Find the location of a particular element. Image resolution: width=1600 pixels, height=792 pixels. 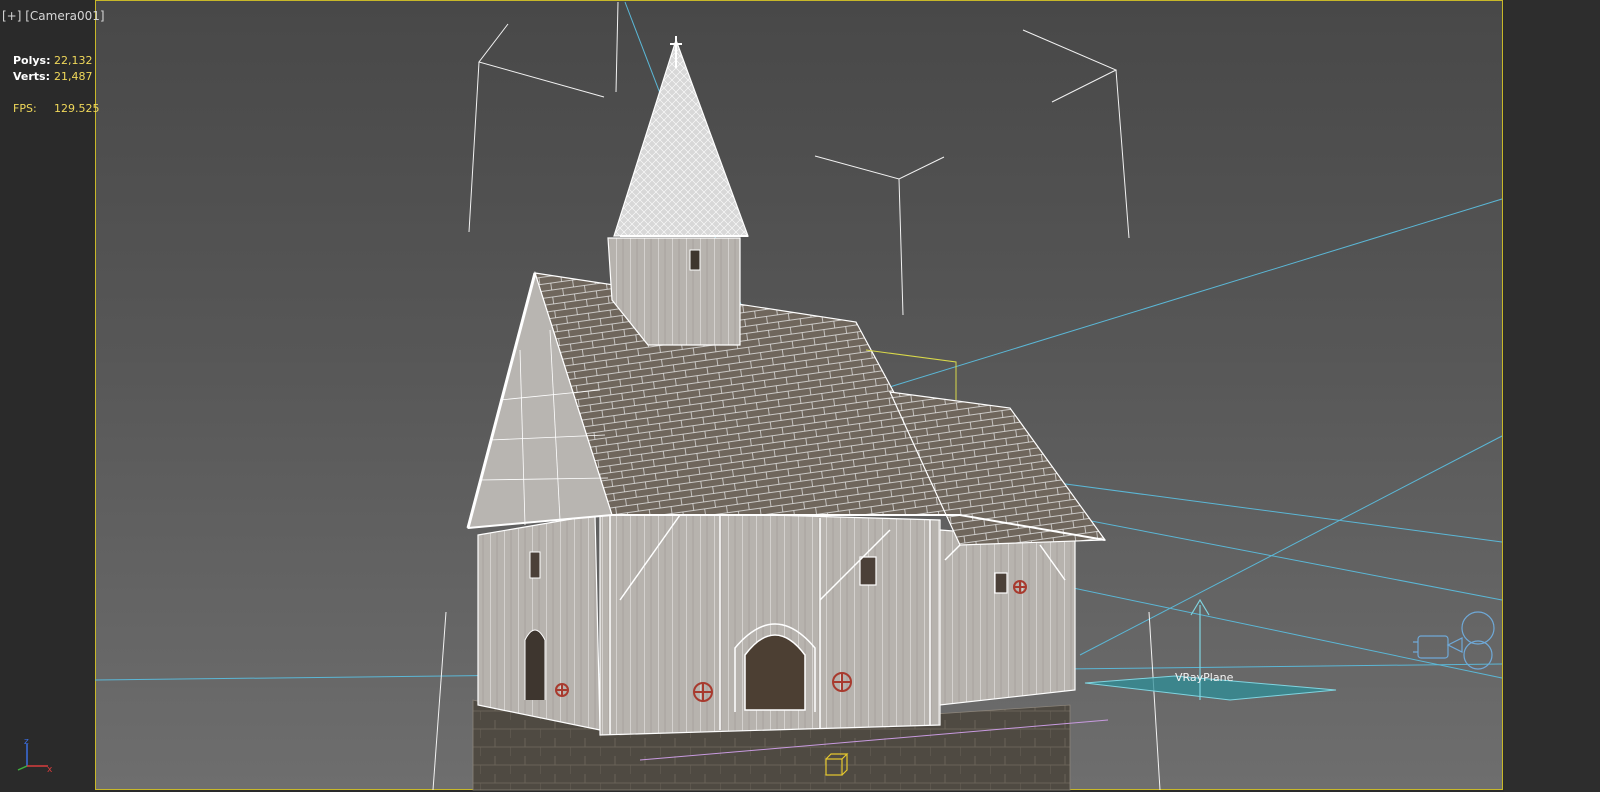

verts-value: 21,487 is located at coordinates (73, 76).